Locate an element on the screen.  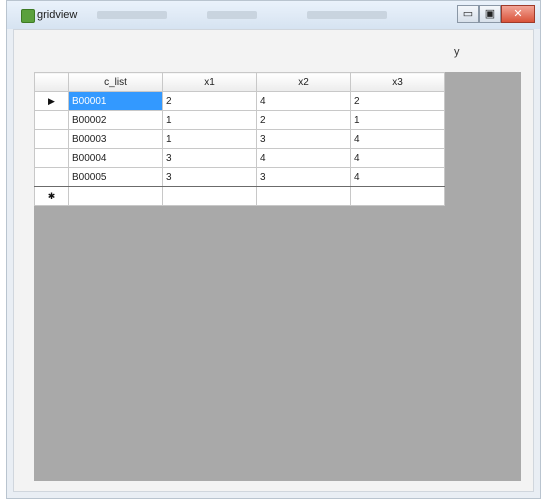
close-button: ✕ is located at coordinates (518, 14).